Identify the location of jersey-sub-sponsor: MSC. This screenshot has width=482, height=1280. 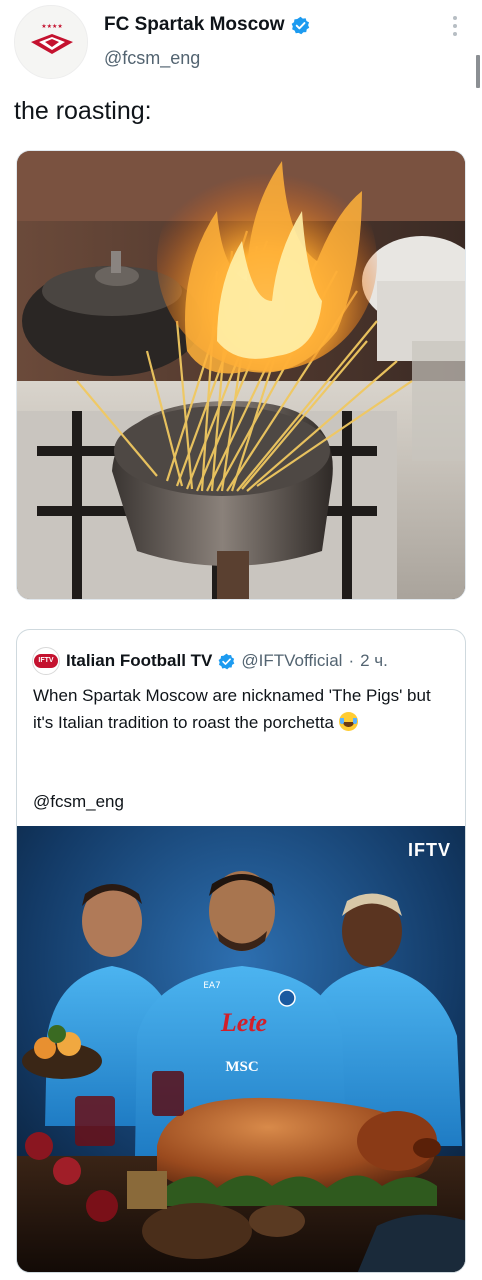
(241, 1067).